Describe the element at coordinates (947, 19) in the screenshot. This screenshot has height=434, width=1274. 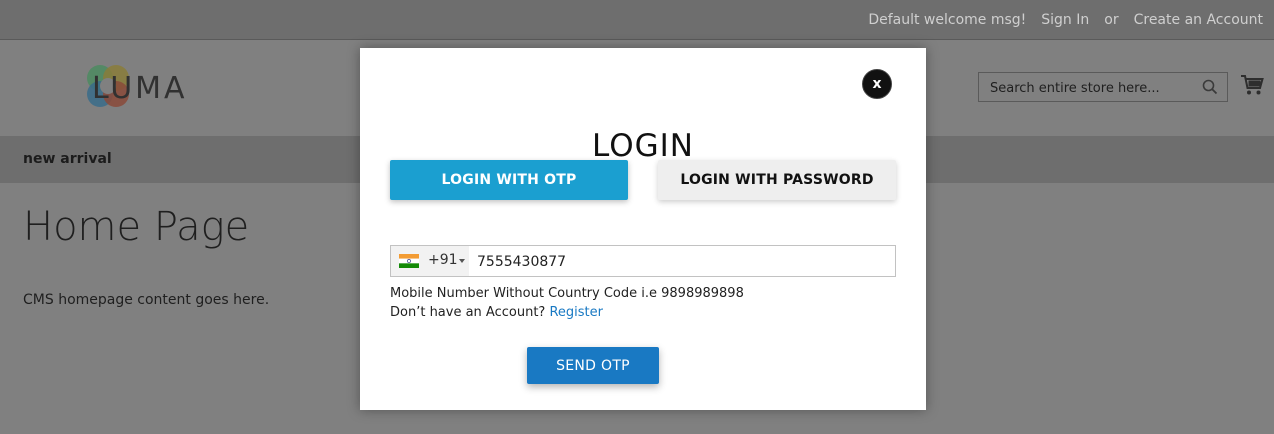
I see `welcome-message: Default welcome msg!` at that location.